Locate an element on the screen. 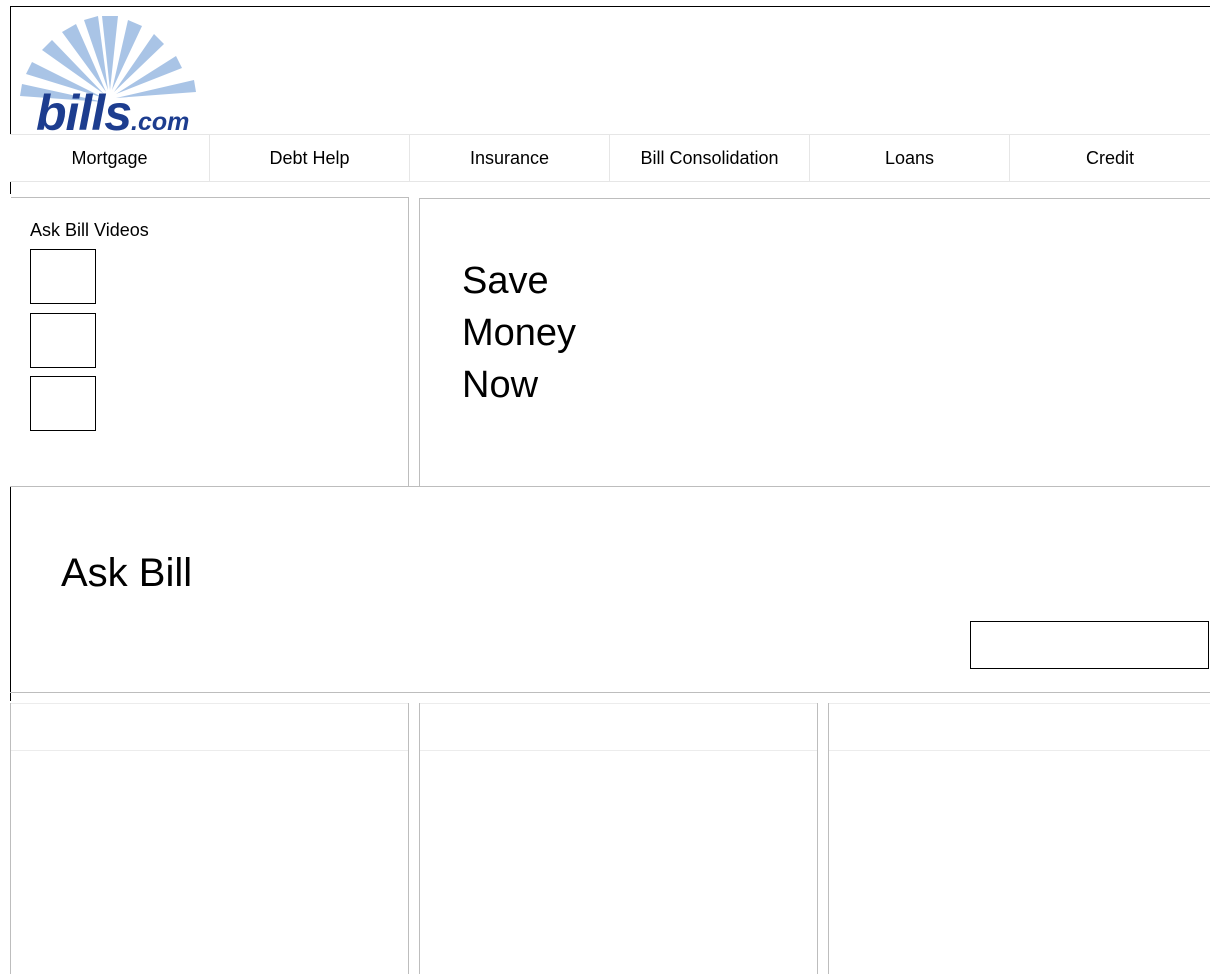  ask-bill-title: Ask Bill is located at coordinates (127, 573).